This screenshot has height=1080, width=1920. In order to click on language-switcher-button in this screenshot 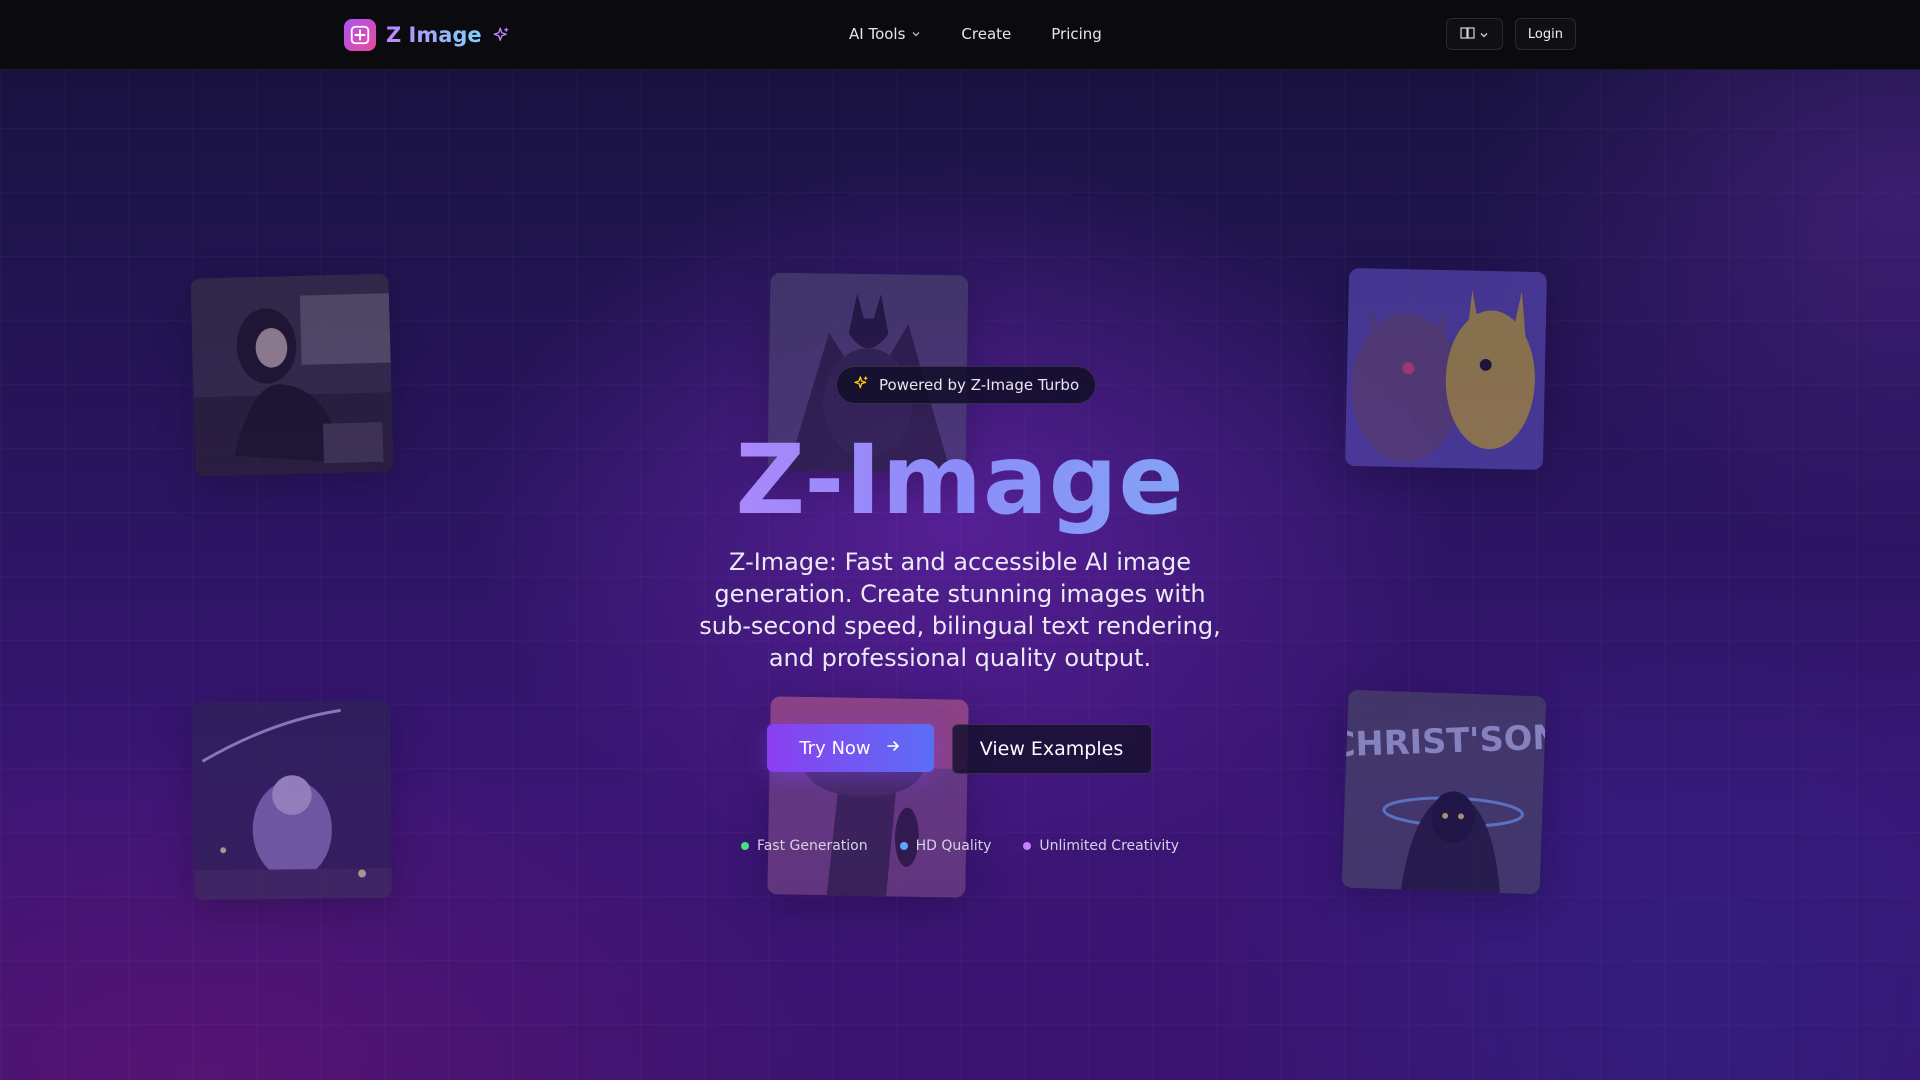, I will do `click(1474, 34)`.